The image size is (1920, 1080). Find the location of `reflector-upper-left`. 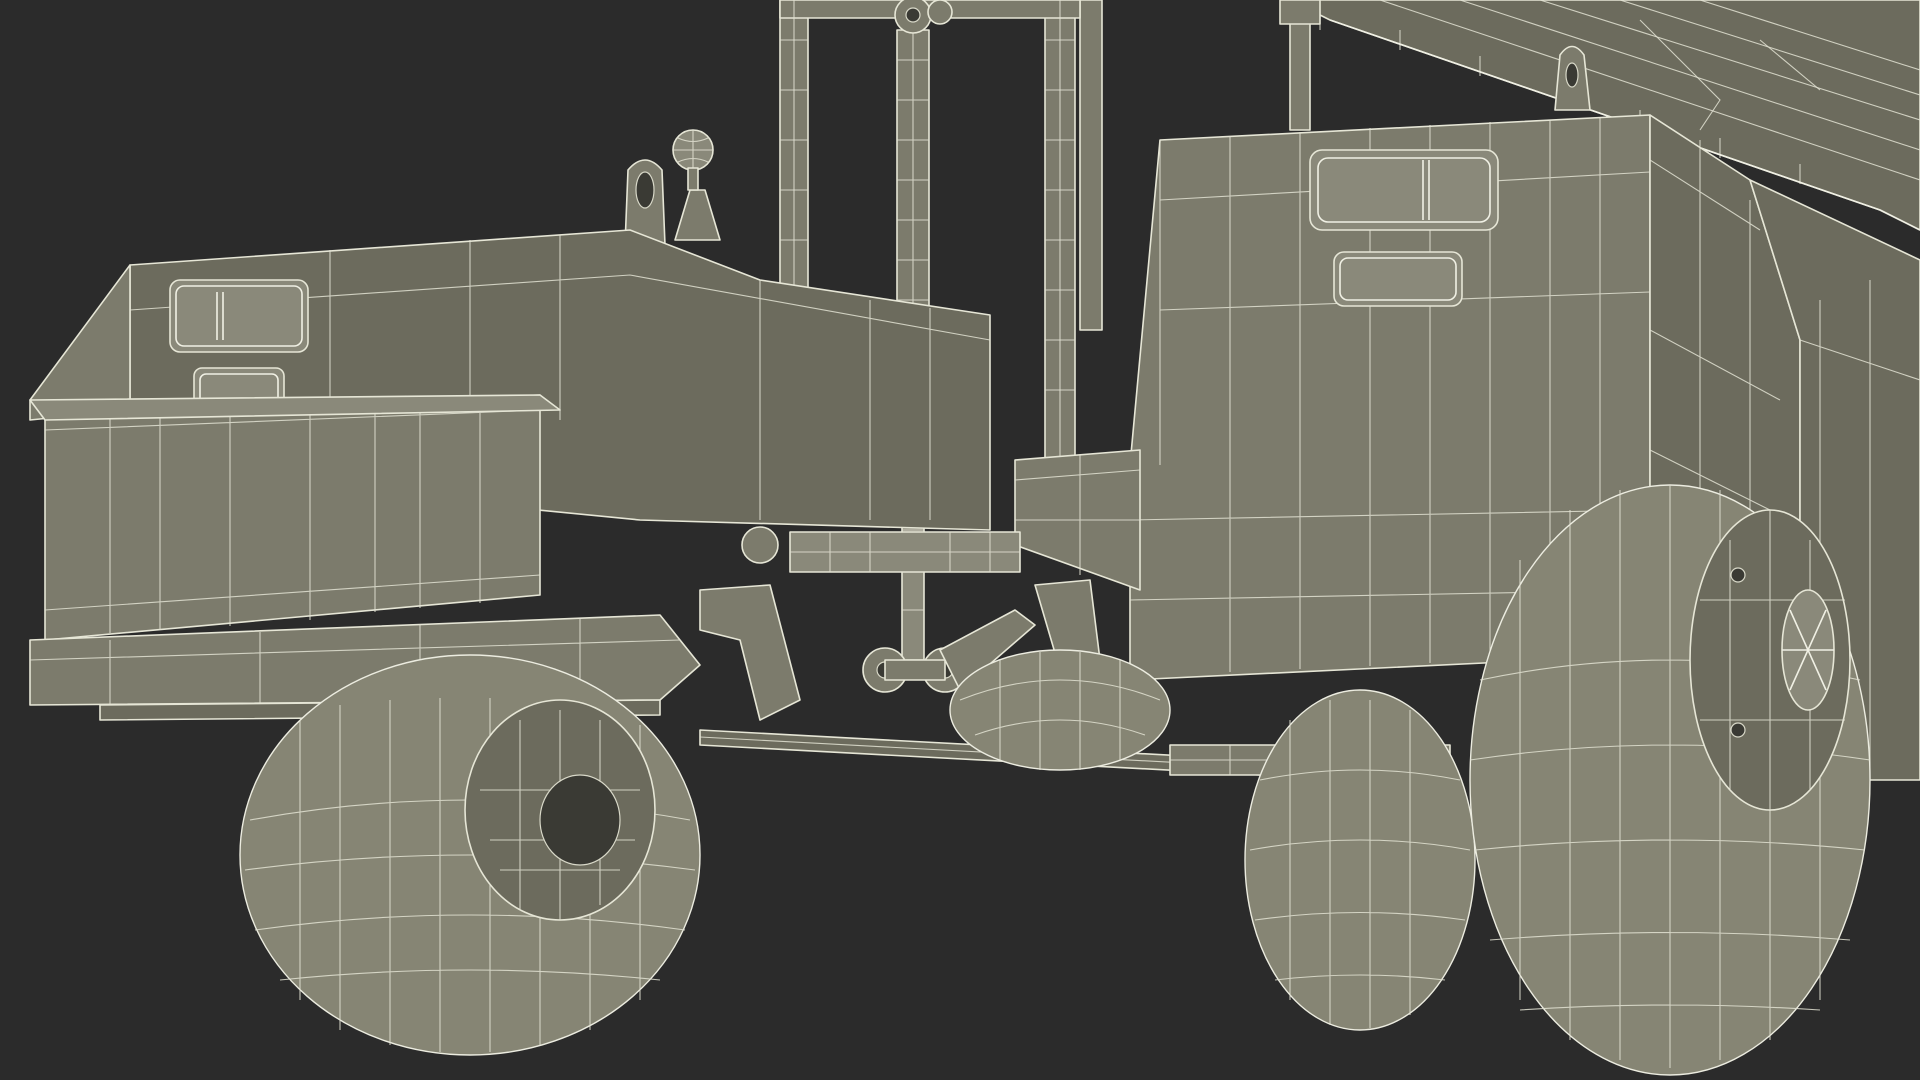

reflector-upper-left is located at coordinates (239, 316).